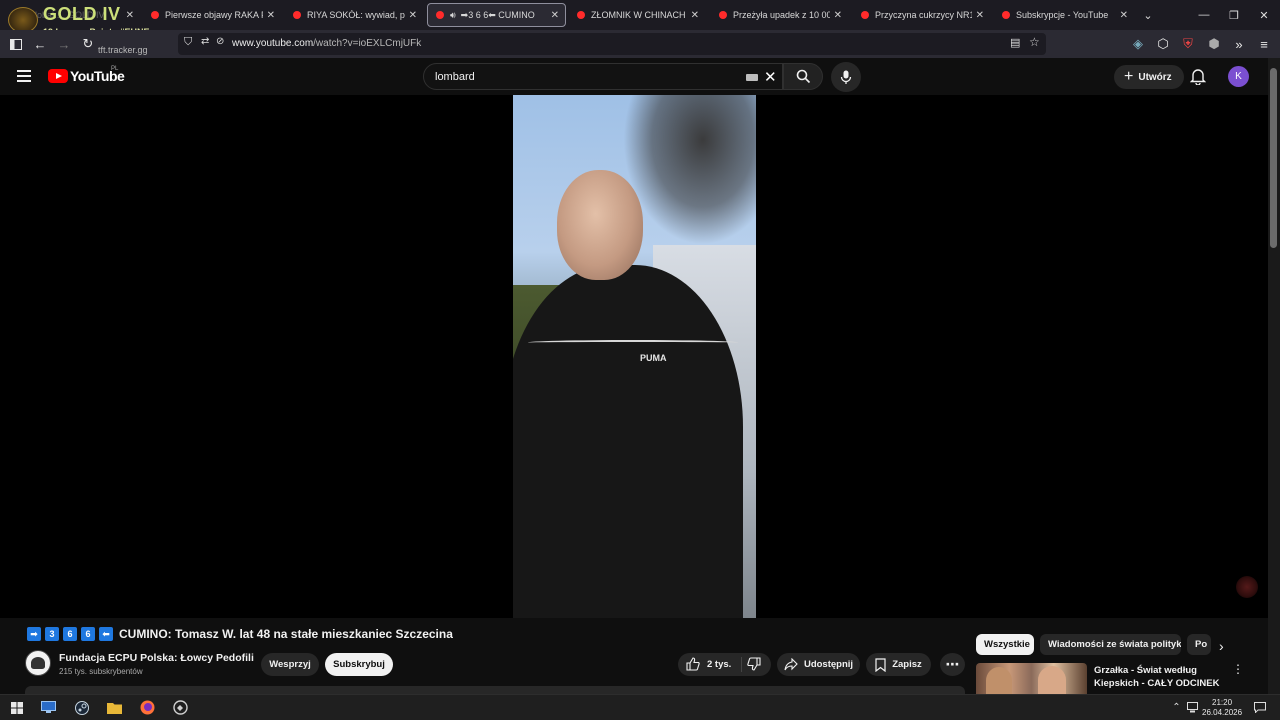 This screenshot has height=720, width=1280. What do you see at coordinates (1247, 587) in the screenshot?
I see `channel-watermark-icon` at bounding box center [1247, 587].